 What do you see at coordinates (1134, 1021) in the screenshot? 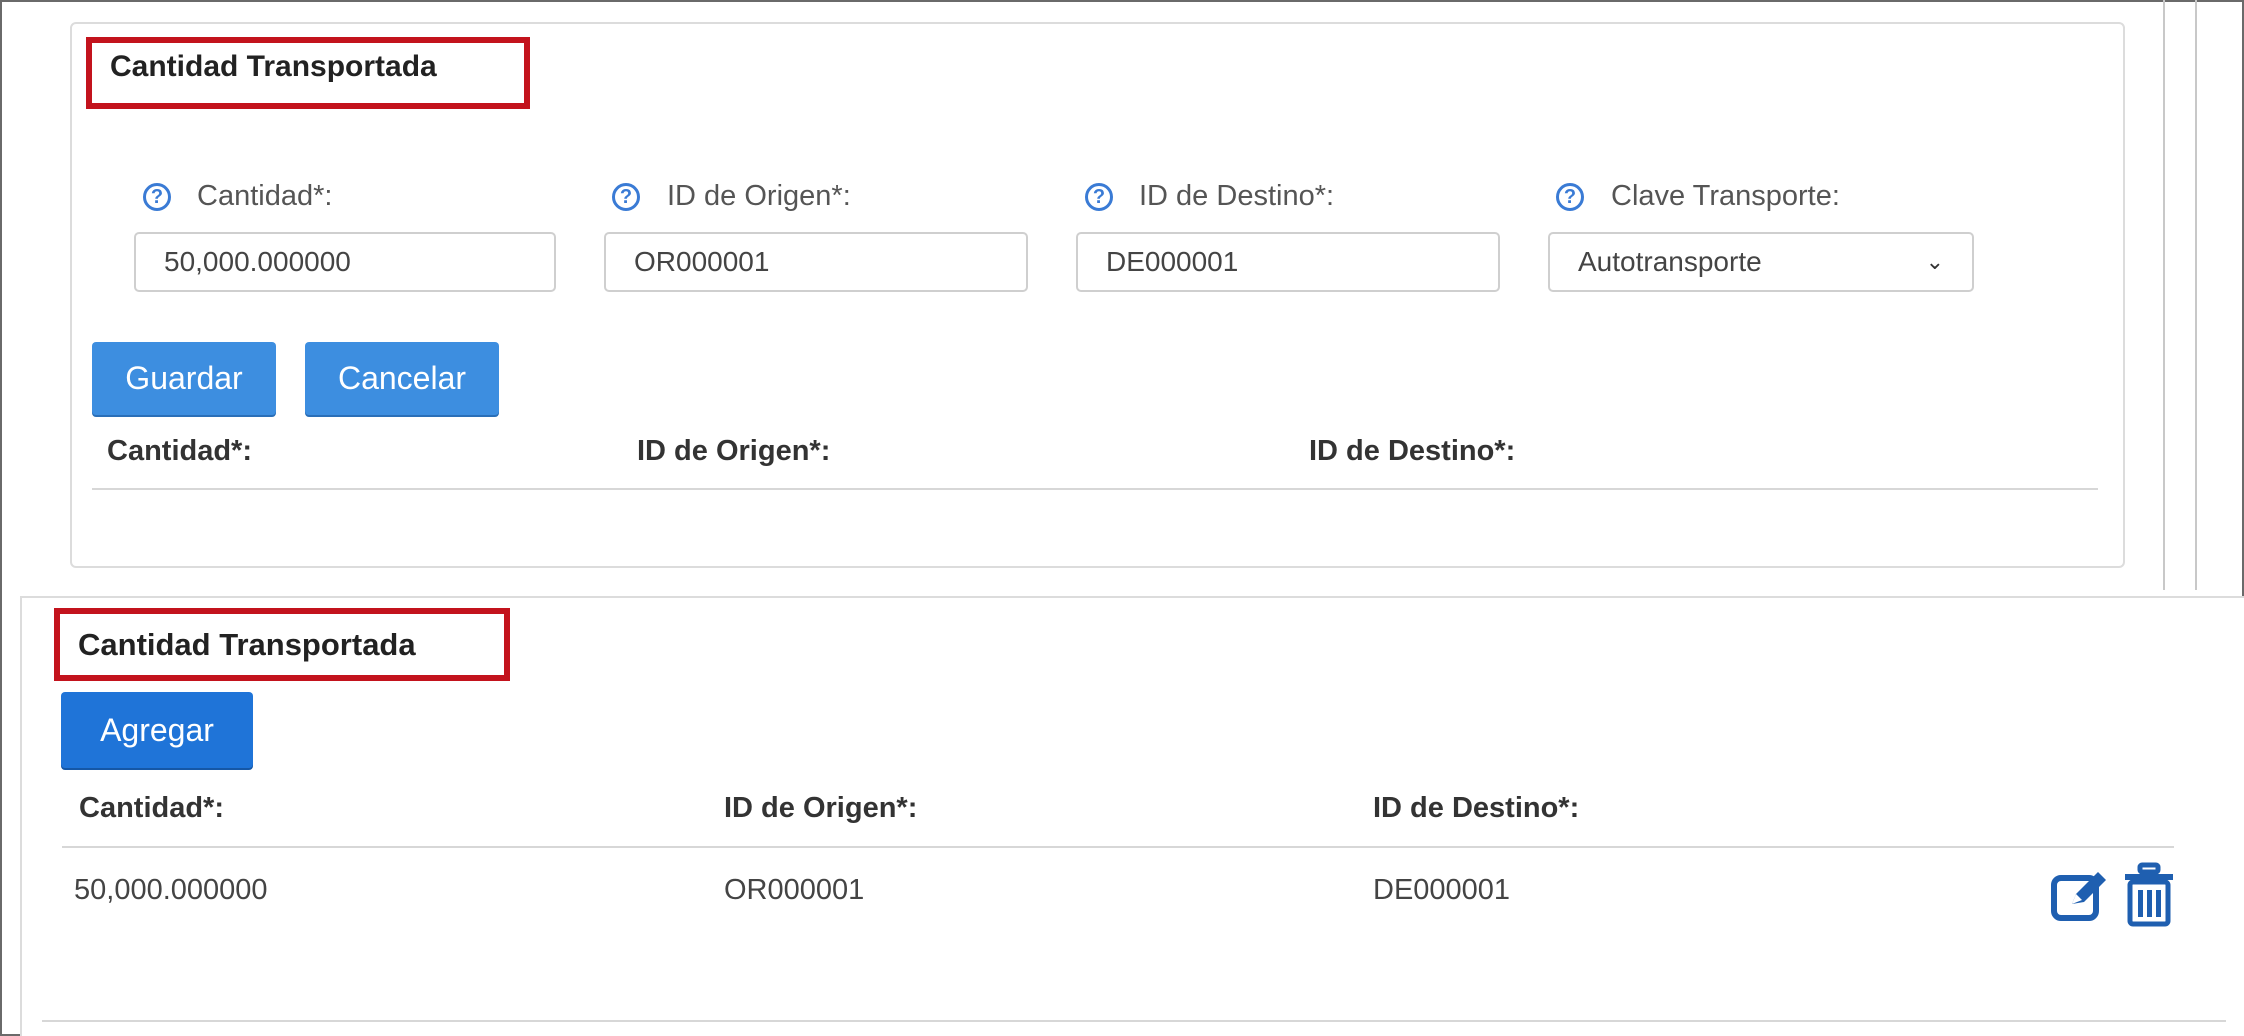
I see `panel-bottom-border` at bounding box center [1134, 1021].